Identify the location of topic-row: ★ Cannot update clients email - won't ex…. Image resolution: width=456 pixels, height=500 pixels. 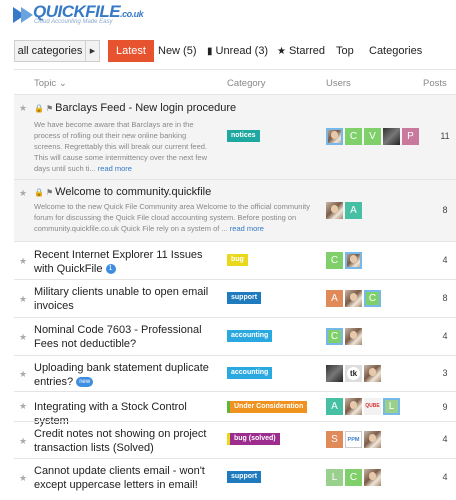
(235, 477).